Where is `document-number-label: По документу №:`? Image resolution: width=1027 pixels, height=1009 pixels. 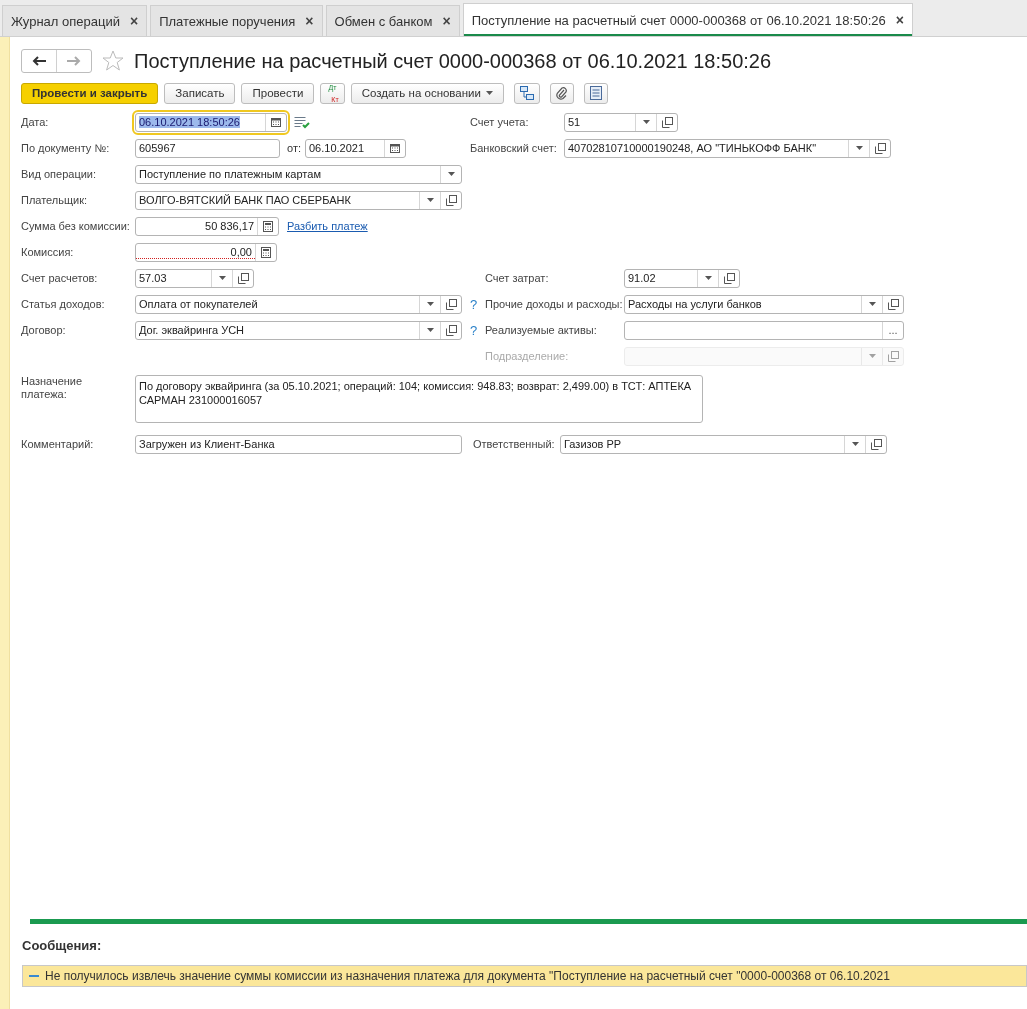 document-number-label: По документу №: is located at coordinates (66, 148).